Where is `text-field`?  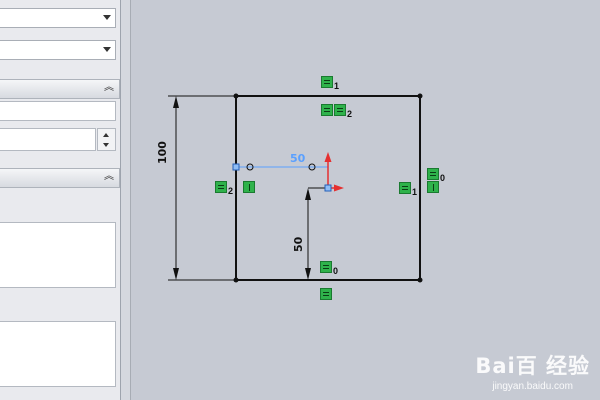 text-field is located at coordinates (58, 111).